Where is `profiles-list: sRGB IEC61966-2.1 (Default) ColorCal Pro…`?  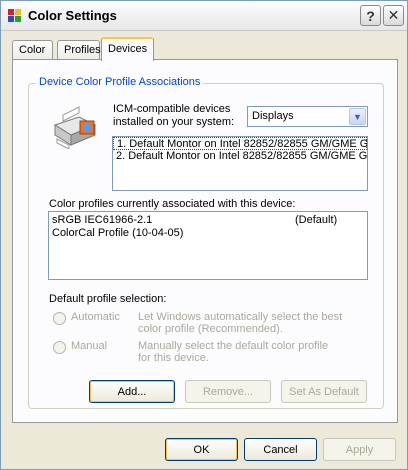 profiles-list: sRGB IEC61966-2.1 (Default) ColorCal Pro… is located at coordinates (208, 245).